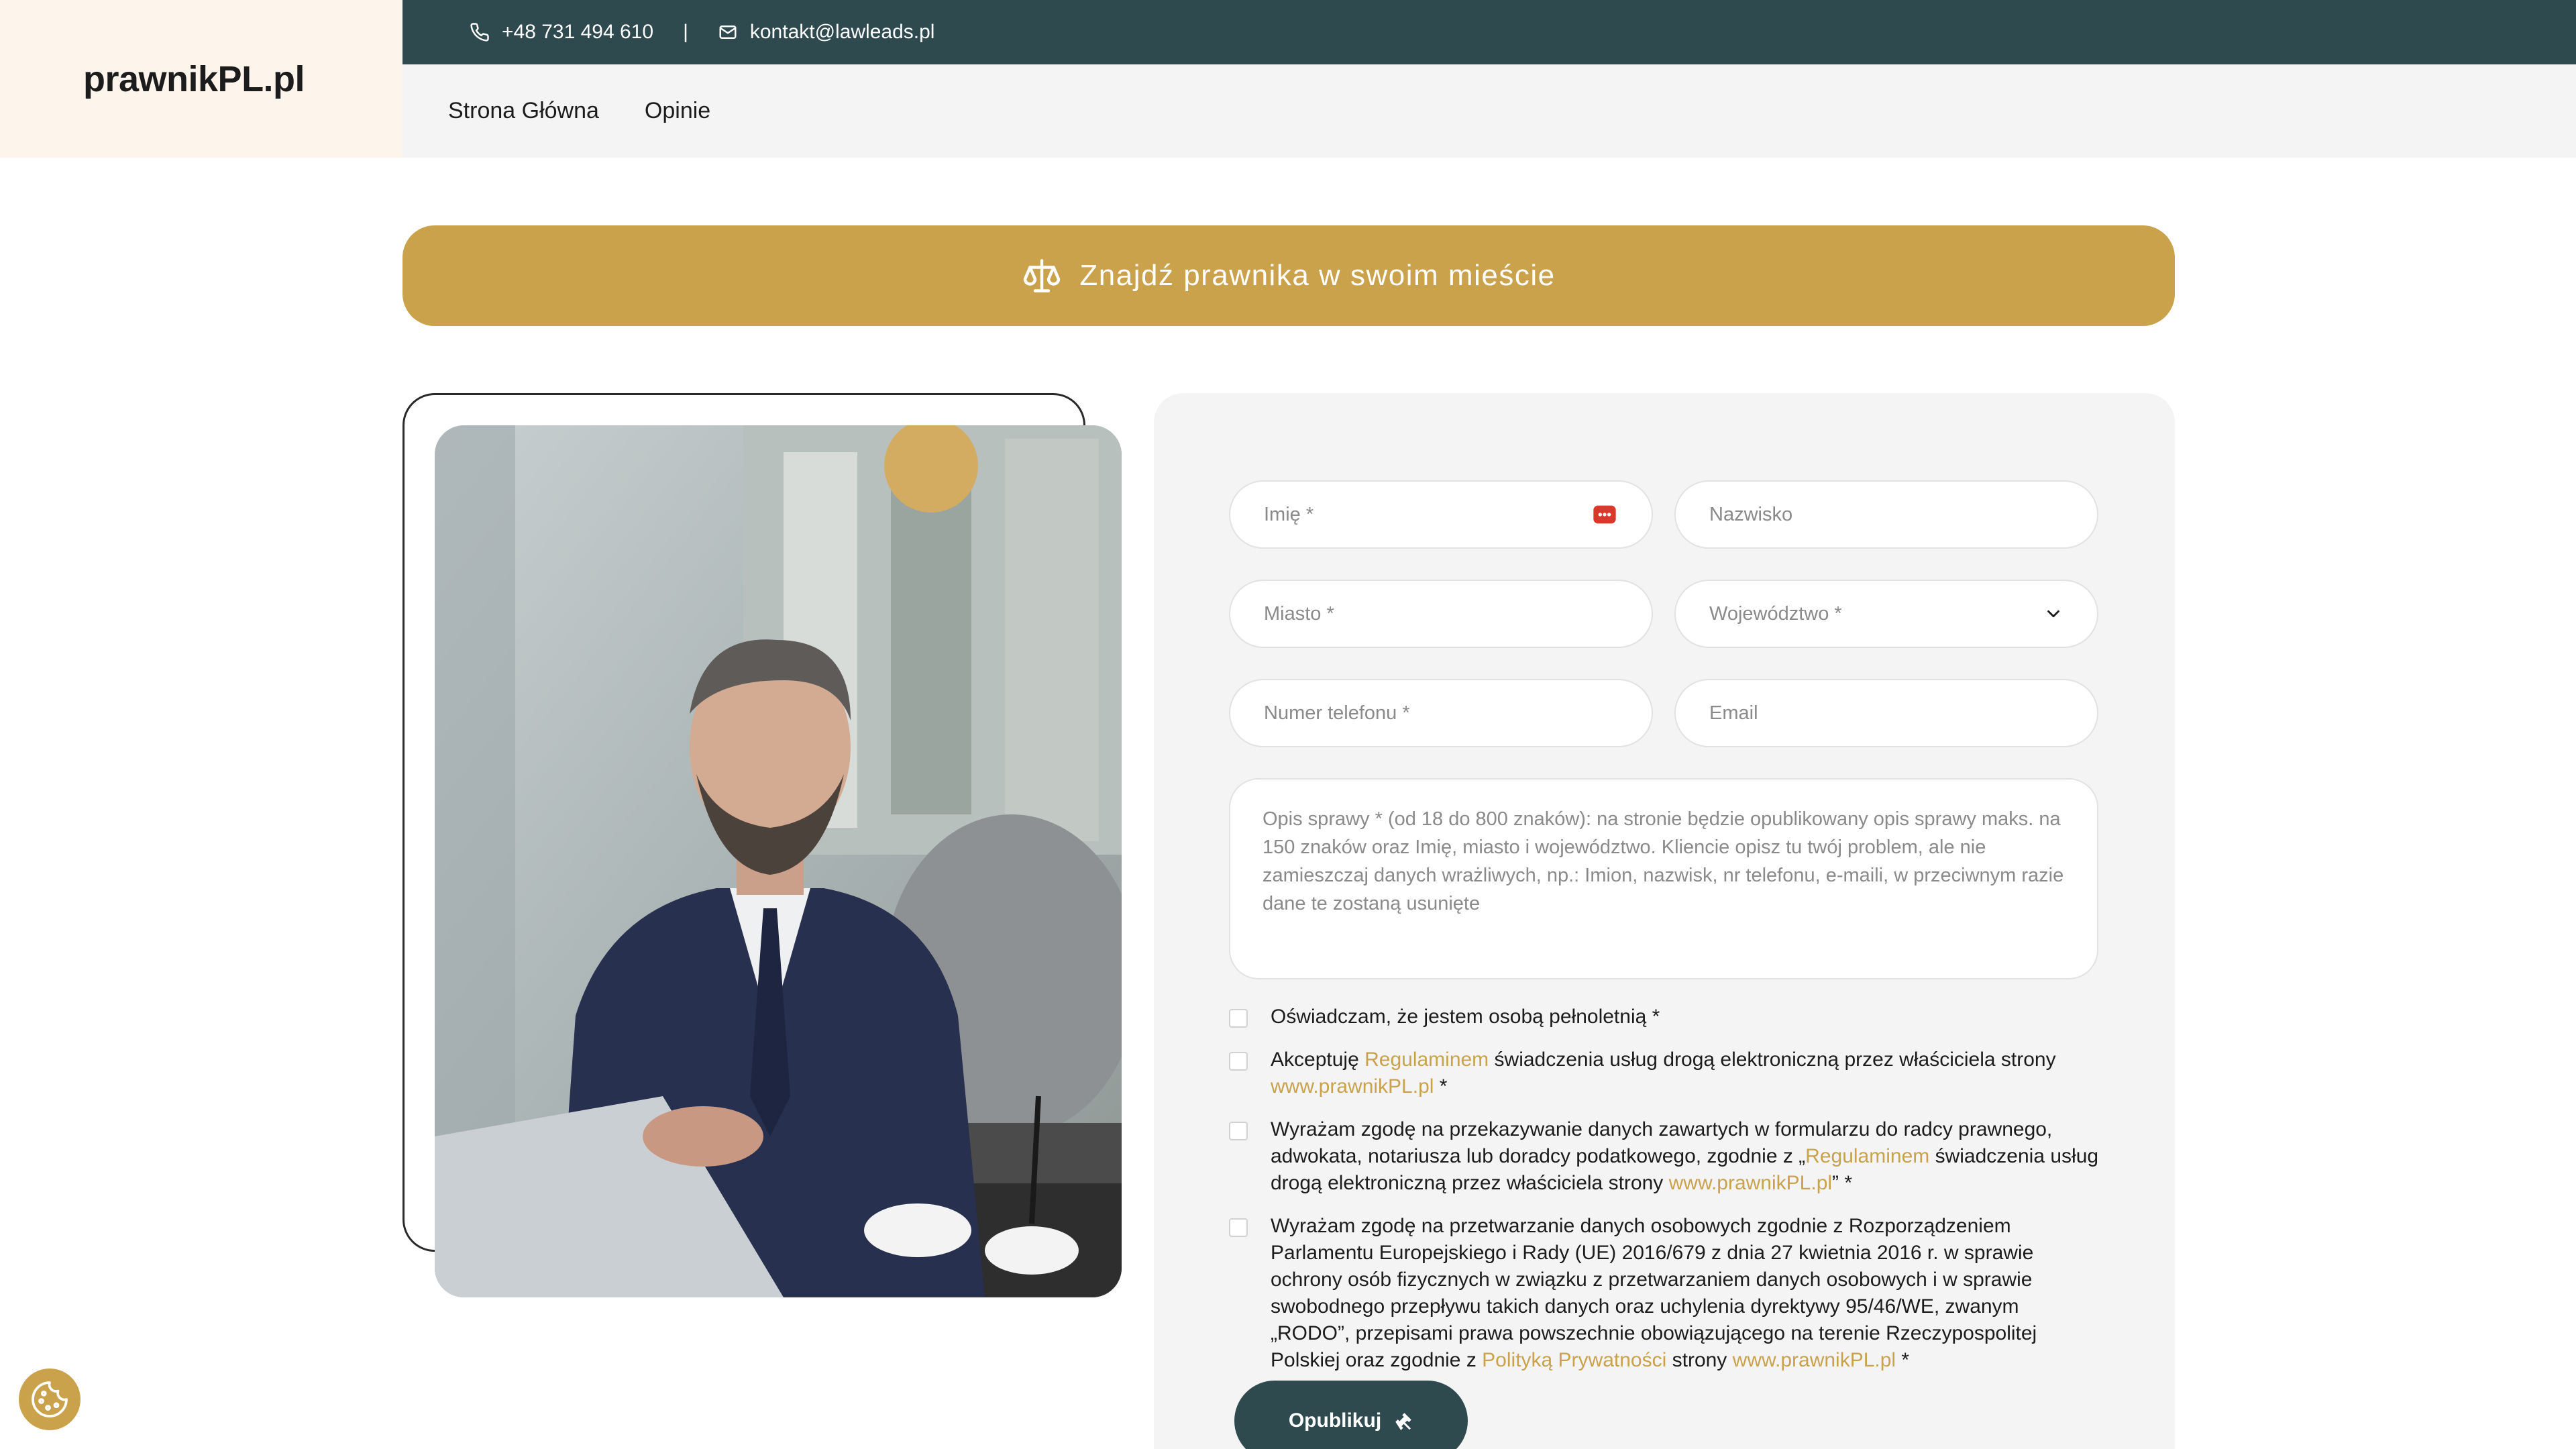  Describe the element at coordinates (1886, 713) in the screenshot. I see `email-input: Email` at that location.